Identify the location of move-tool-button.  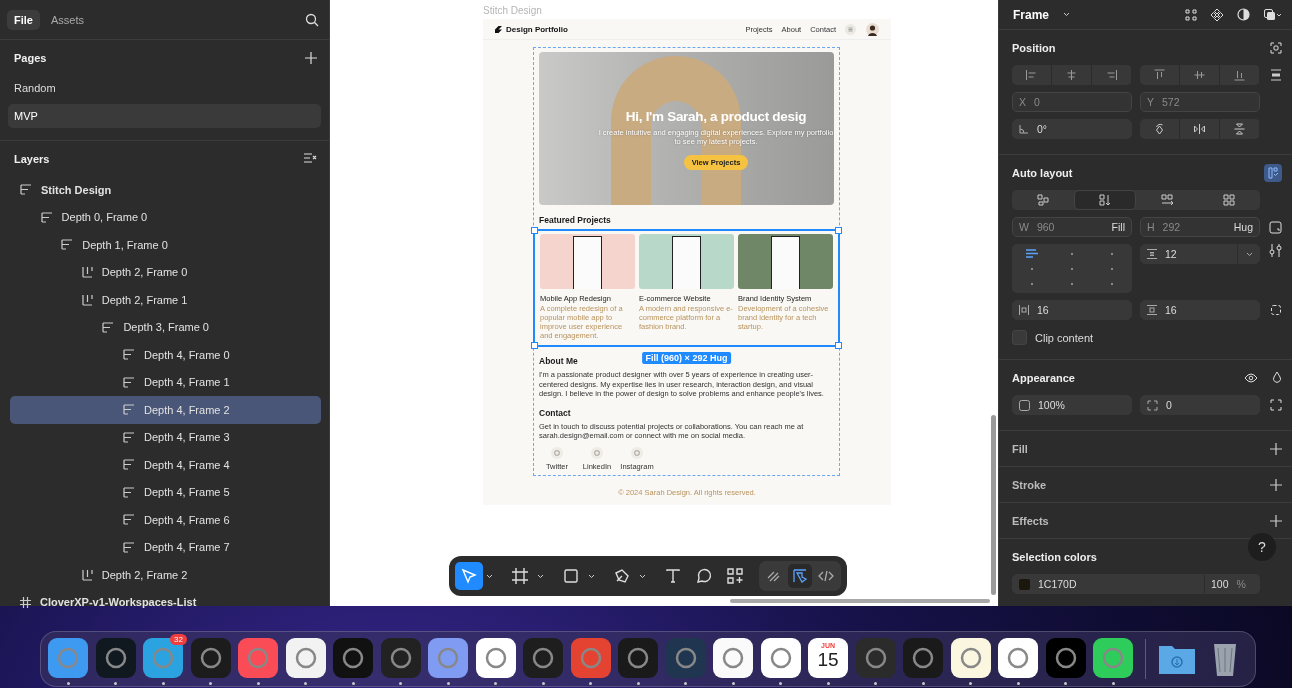
(469, 576).